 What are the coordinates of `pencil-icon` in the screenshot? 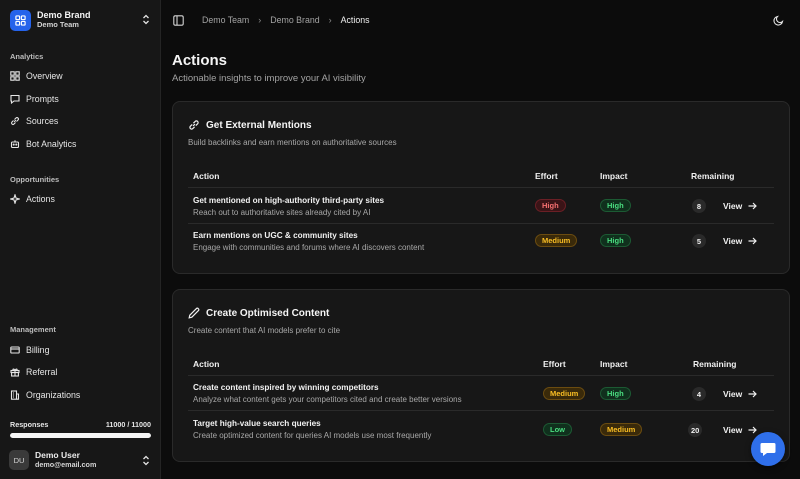 It's located at (194, 313).